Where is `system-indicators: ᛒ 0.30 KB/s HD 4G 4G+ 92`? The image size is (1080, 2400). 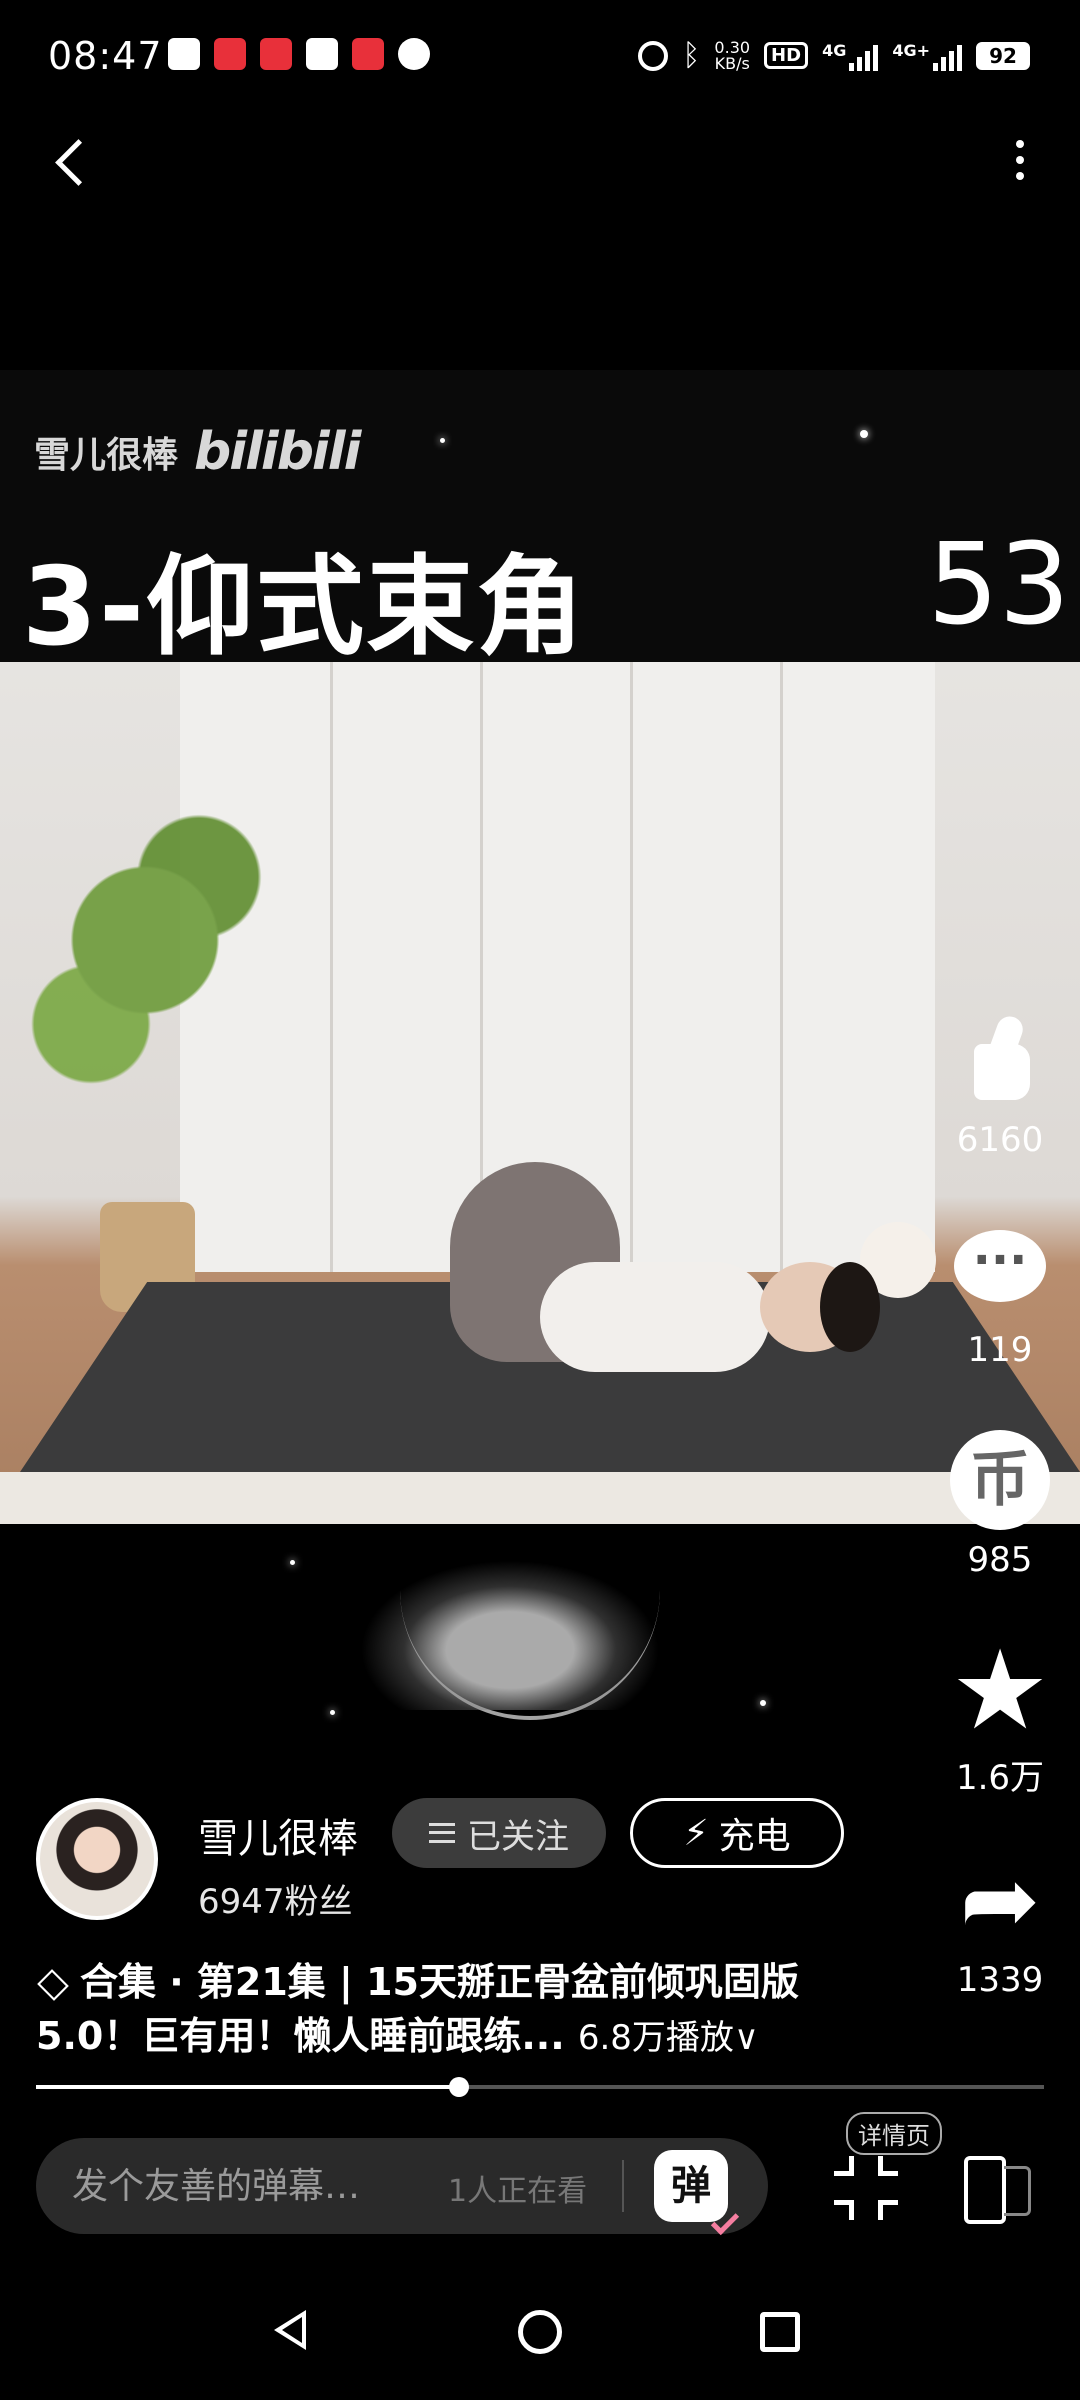 system-indicators: ᛒ 0.30 KB/s HD 4G 4G+ 92 is located at coordinates (834, 55).